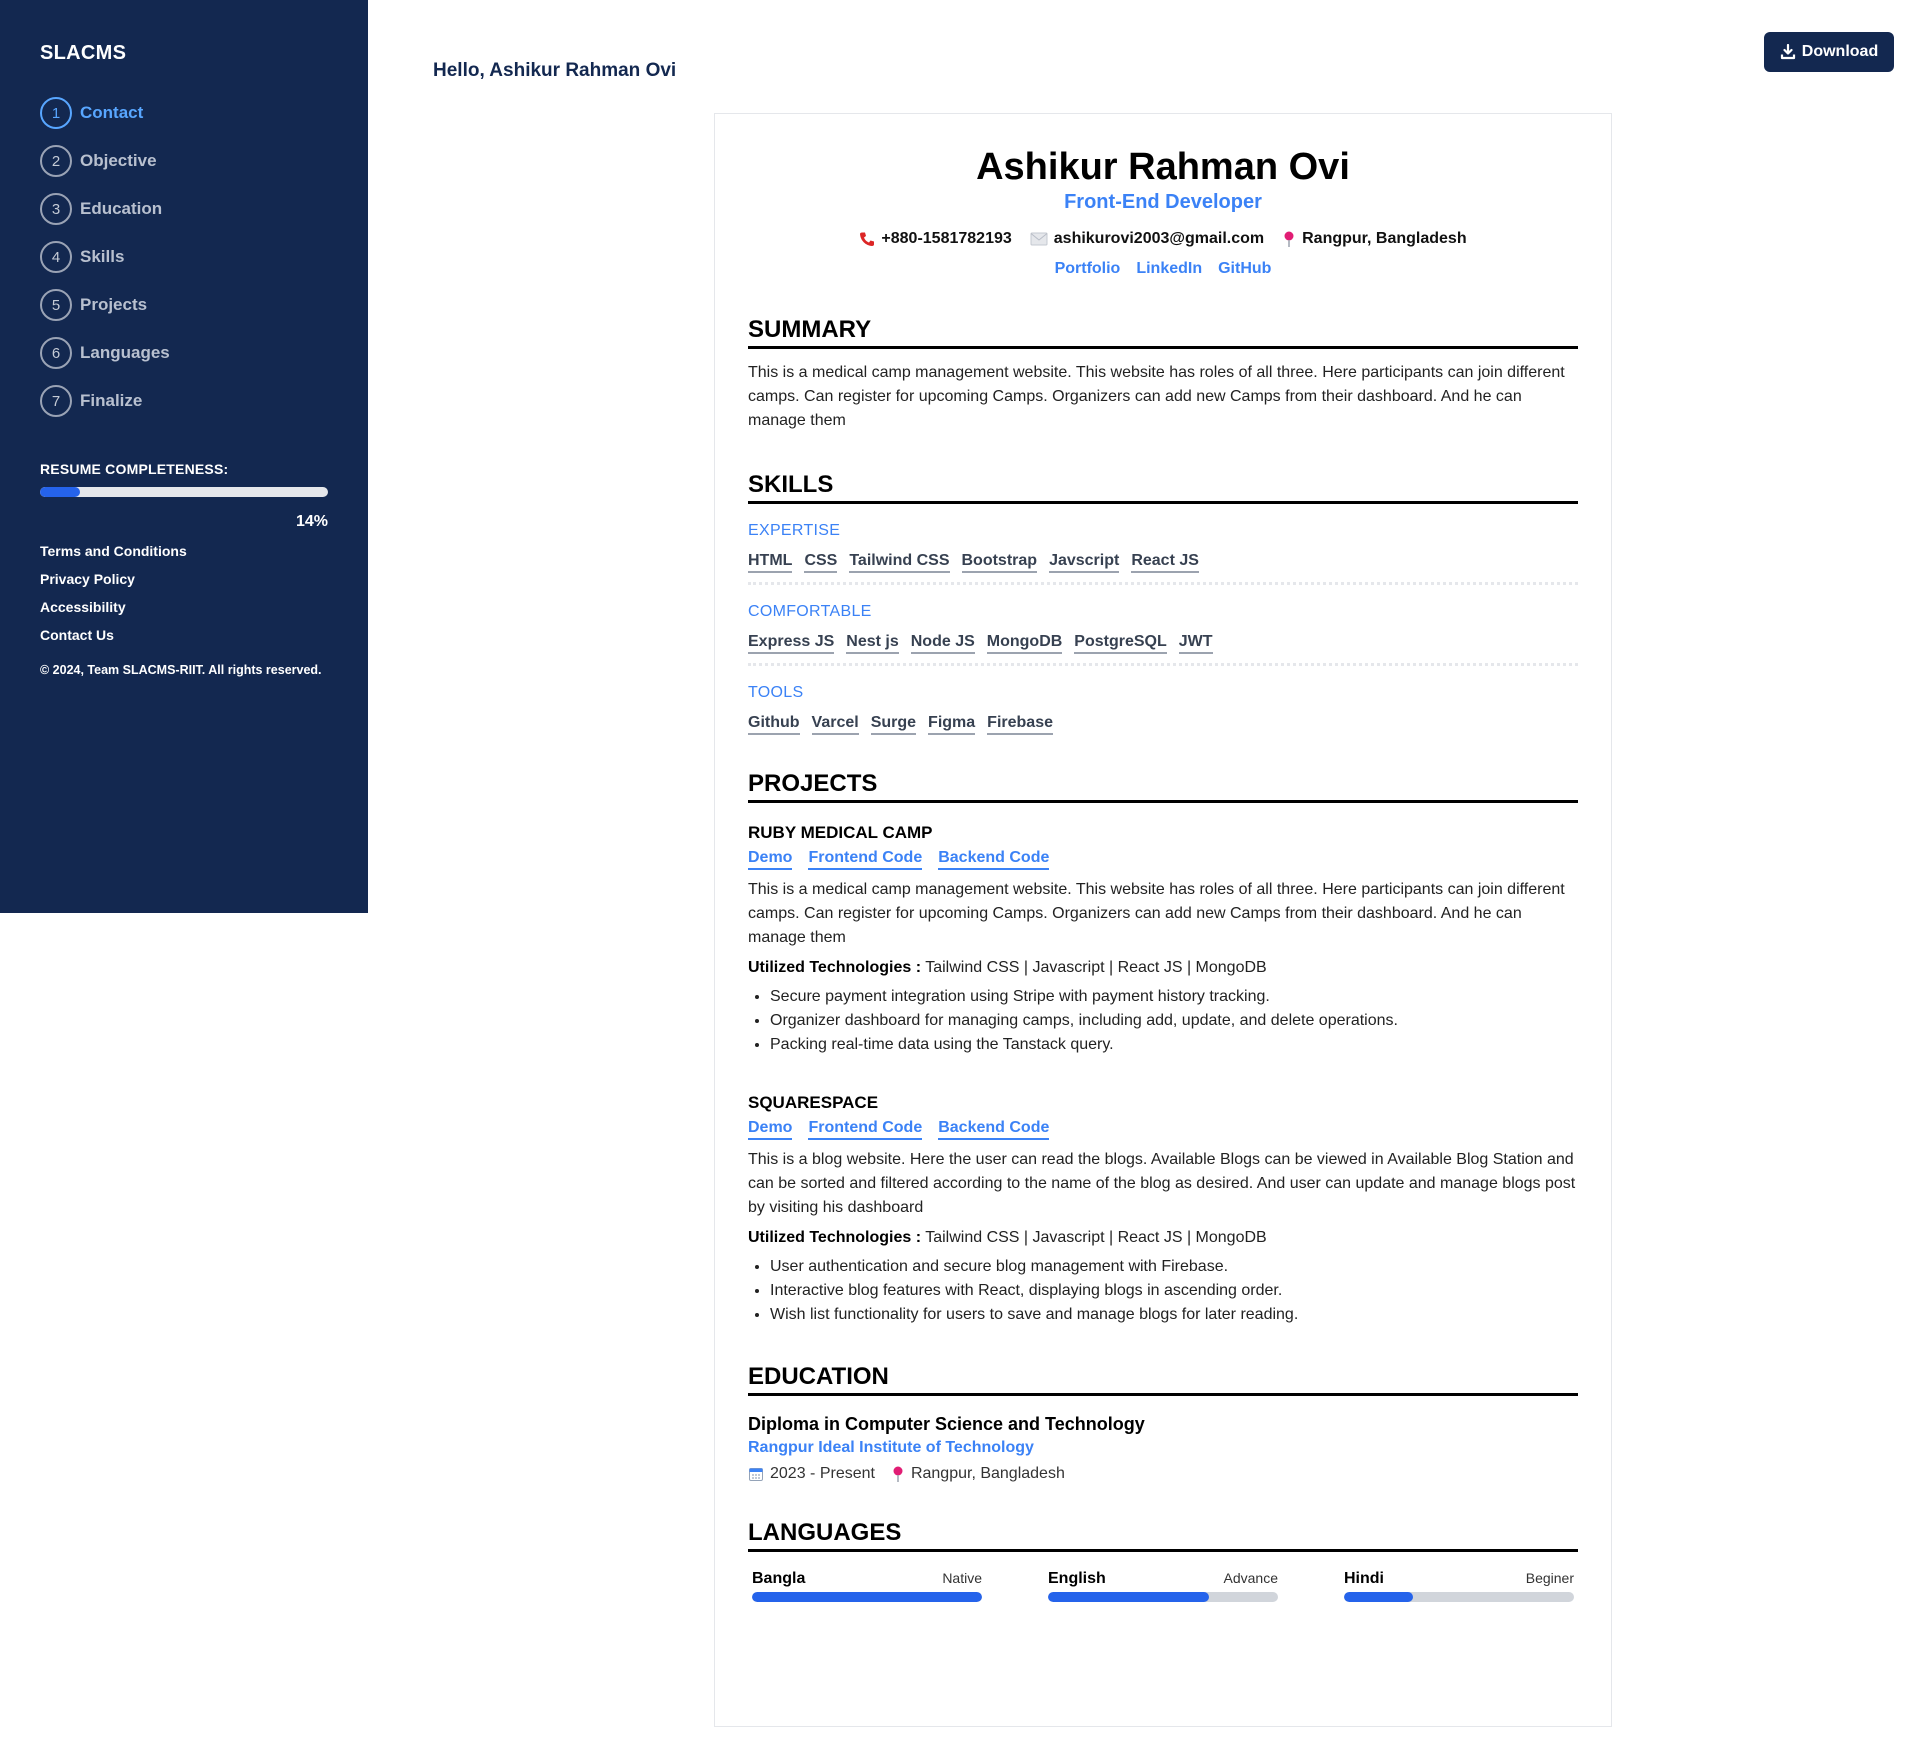 Image resolution: width=1920 pixels, height=1756 pixels. What do you see at coordinates (893, 724) in the screenshot?
I see `skill-tag: Surge` at bounding box center [893, 724].